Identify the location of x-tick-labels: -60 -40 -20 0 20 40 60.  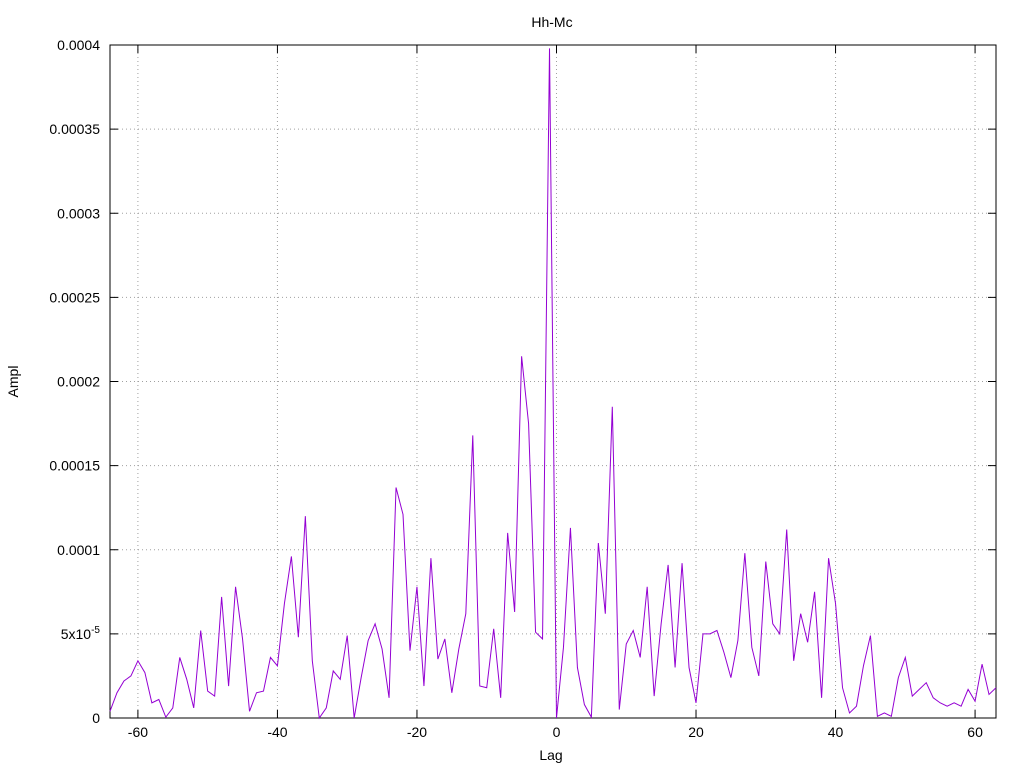
(555, 732).